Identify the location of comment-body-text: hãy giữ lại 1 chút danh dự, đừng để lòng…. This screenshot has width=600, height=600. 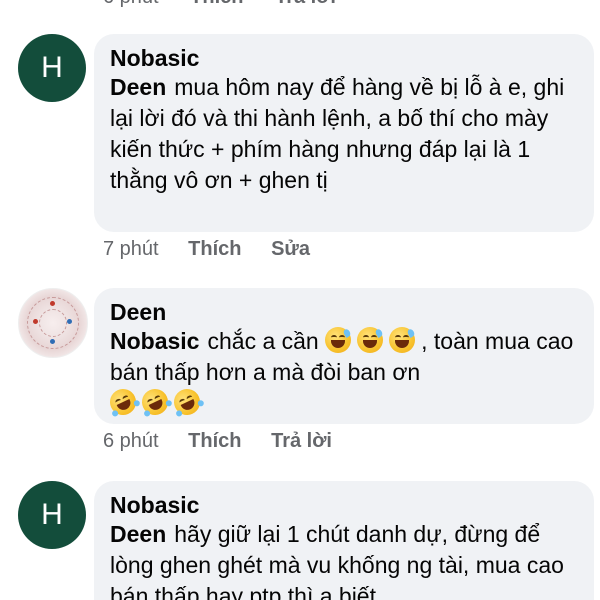
(337, 560).